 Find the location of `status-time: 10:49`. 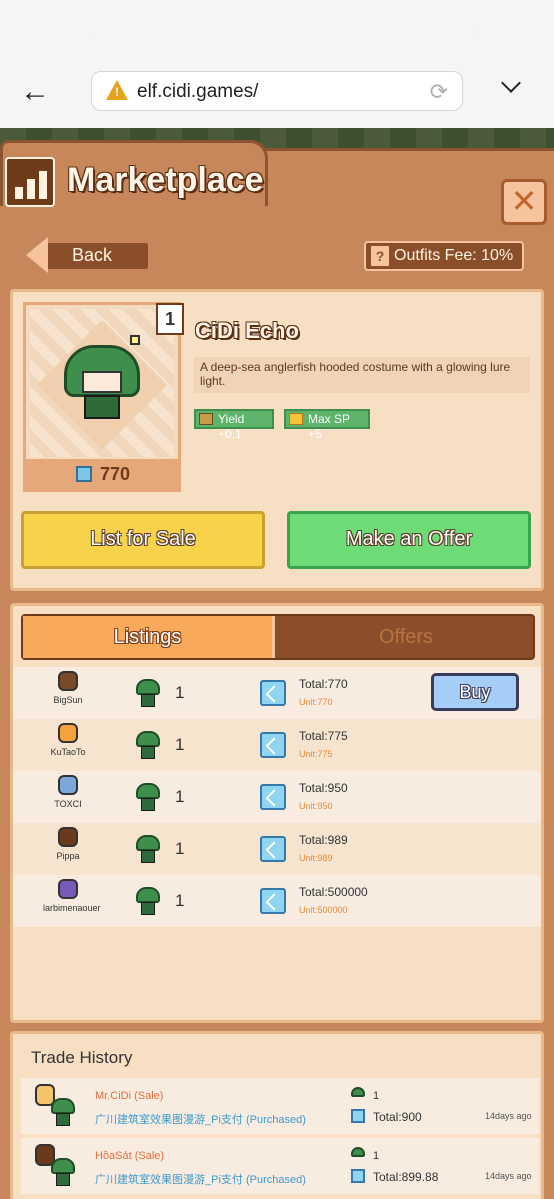

status-time: 10:49 is located at coordinates (71, 32).